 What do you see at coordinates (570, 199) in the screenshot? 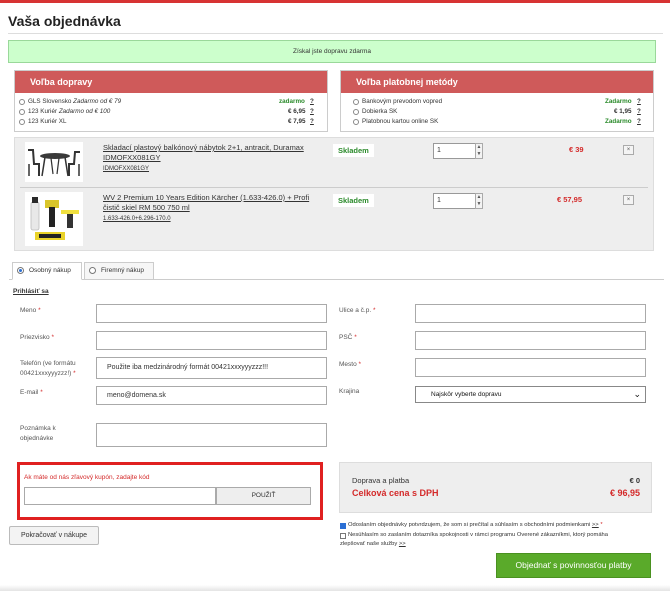
I see `item-price: € 57,95` at bounding box center [570, 199].